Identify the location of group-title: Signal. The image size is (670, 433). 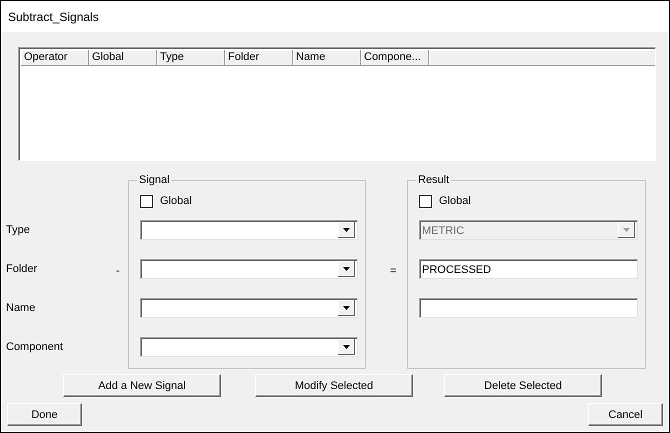
(154, 180).